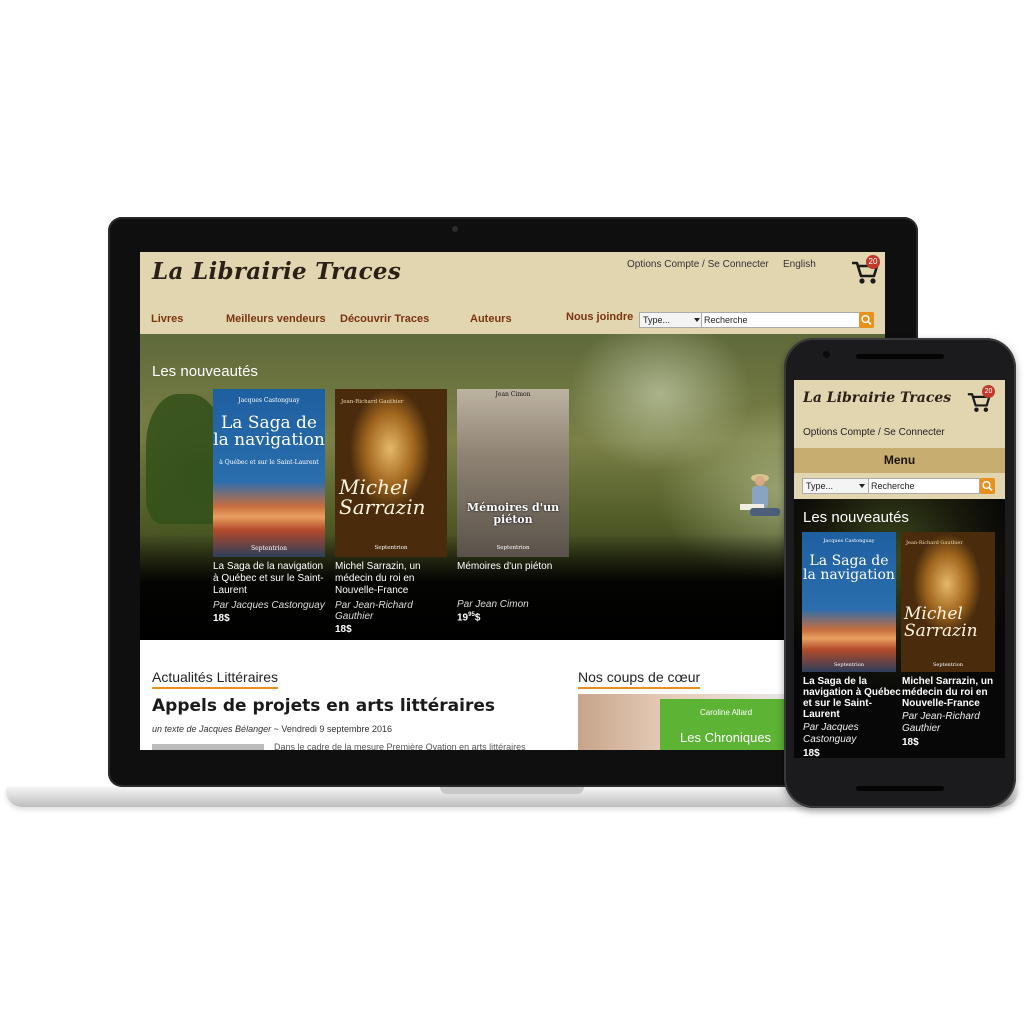  What do you see at coordinates (726, 712) in the screenshot?
I see `favorites-book-author: Caroline Allard` at bounding box center [726, 712].